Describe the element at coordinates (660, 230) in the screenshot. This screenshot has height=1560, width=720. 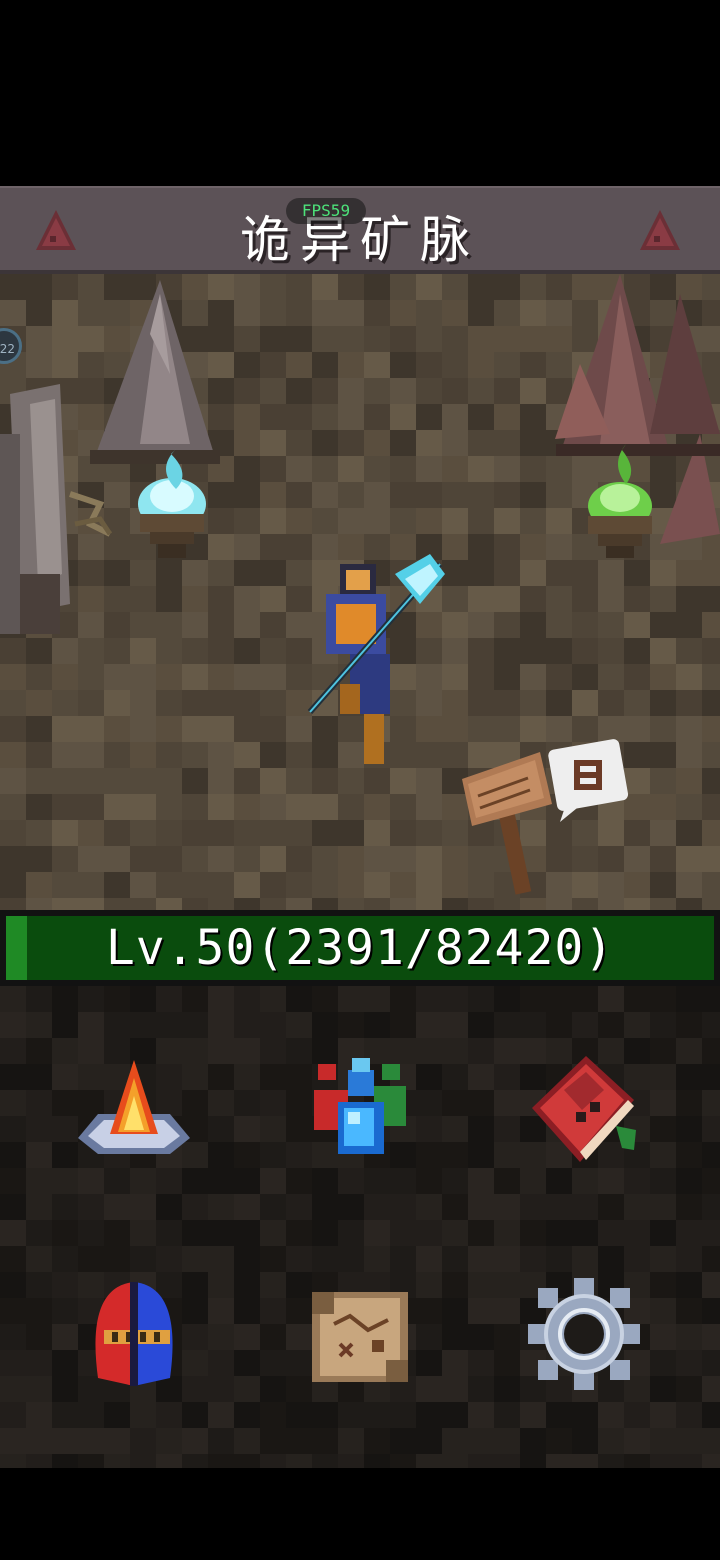
I see `next-area-arrow-icon` at that location.